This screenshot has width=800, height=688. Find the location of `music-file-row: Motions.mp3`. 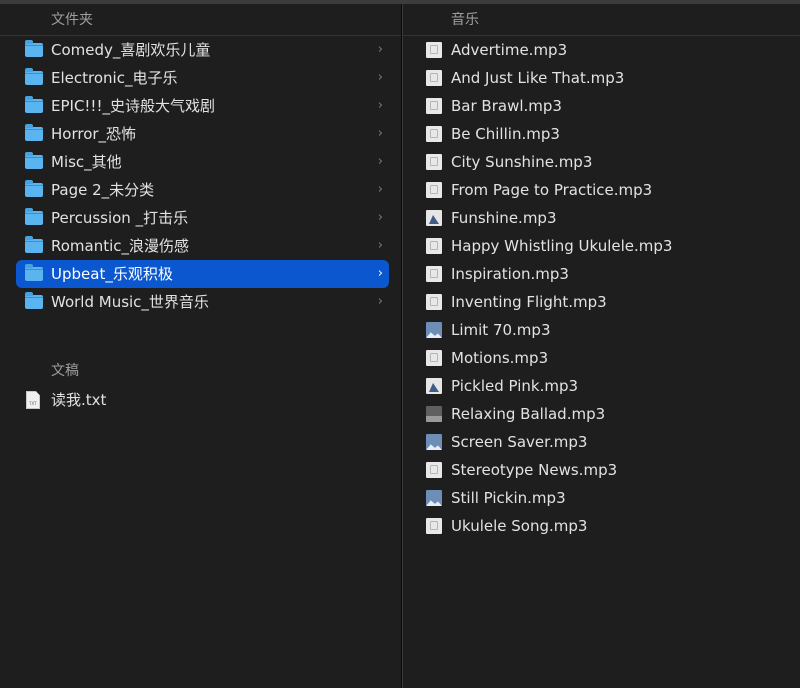

music-file-row: Motions.mp3 is located at coordinates (601, 358).